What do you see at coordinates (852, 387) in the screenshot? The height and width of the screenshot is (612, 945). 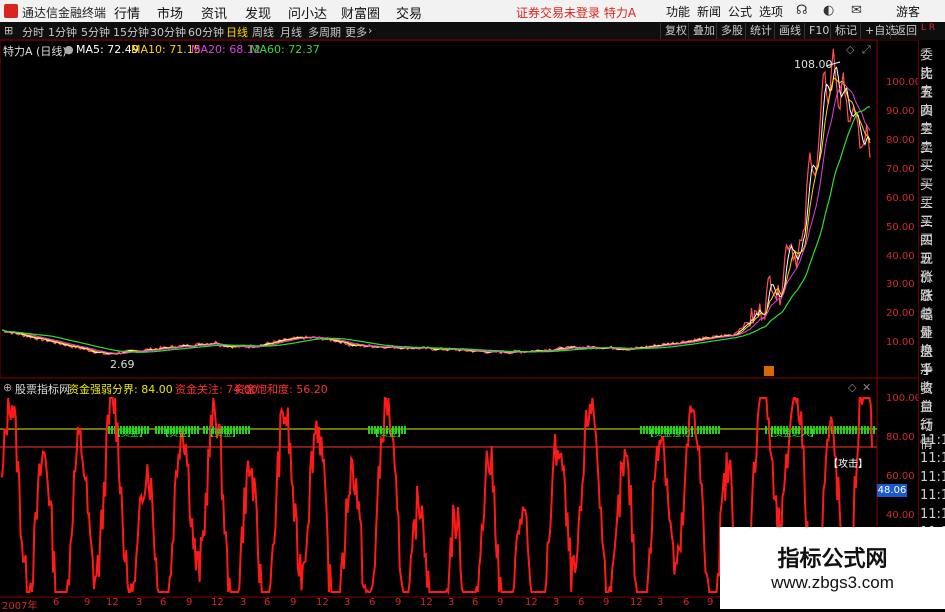 I see `sub-diamond-icon: ◇` at bounding box center [852, 387].